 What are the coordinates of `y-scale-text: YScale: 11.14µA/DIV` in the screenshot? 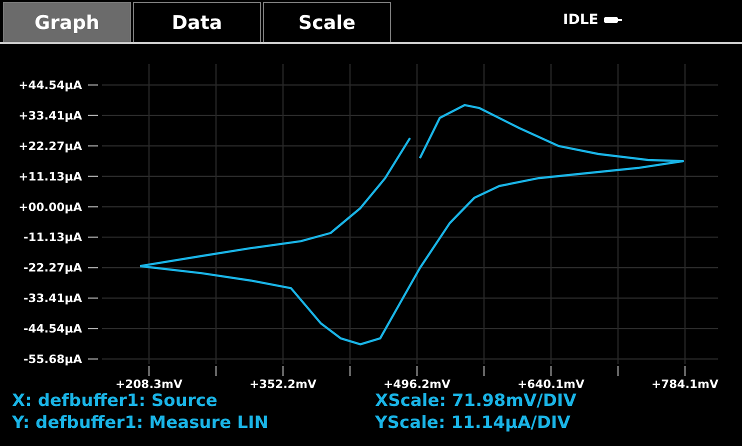 It's located at (473, 423).